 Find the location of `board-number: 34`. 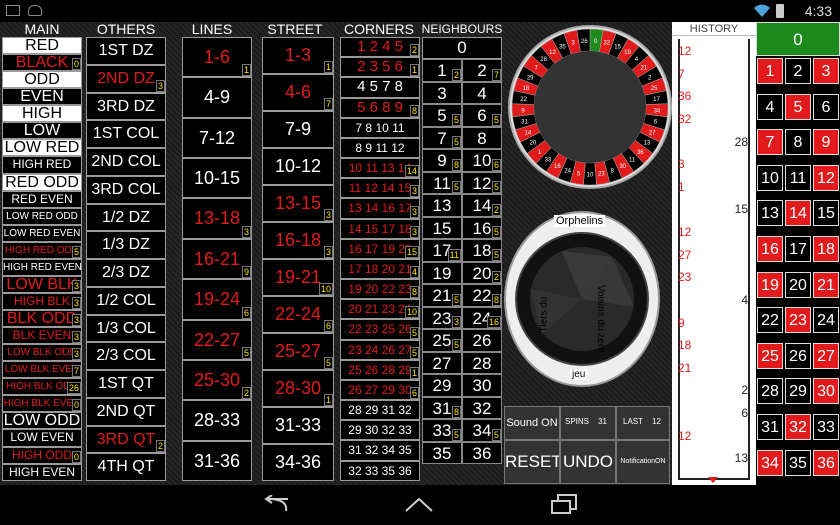

board-number: 34 is located at coordinates (770, 462).